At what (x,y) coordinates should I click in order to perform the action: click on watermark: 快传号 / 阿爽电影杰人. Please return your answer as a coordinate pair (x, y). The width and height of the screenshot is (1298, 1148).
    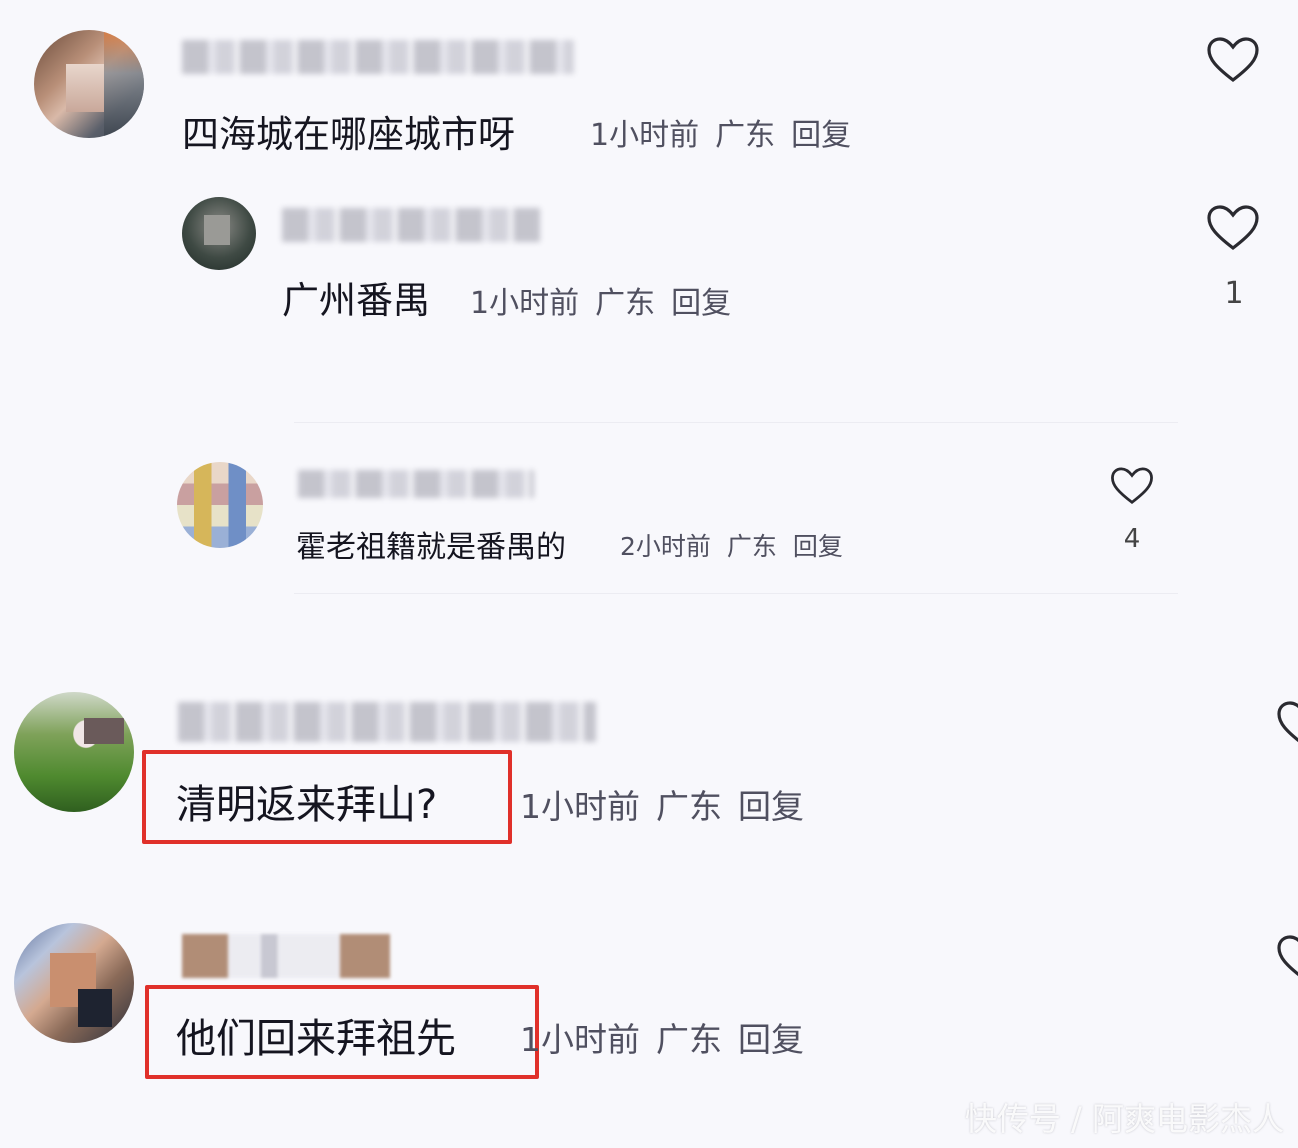
    Looking at the image, I should click on (1124, 1119).